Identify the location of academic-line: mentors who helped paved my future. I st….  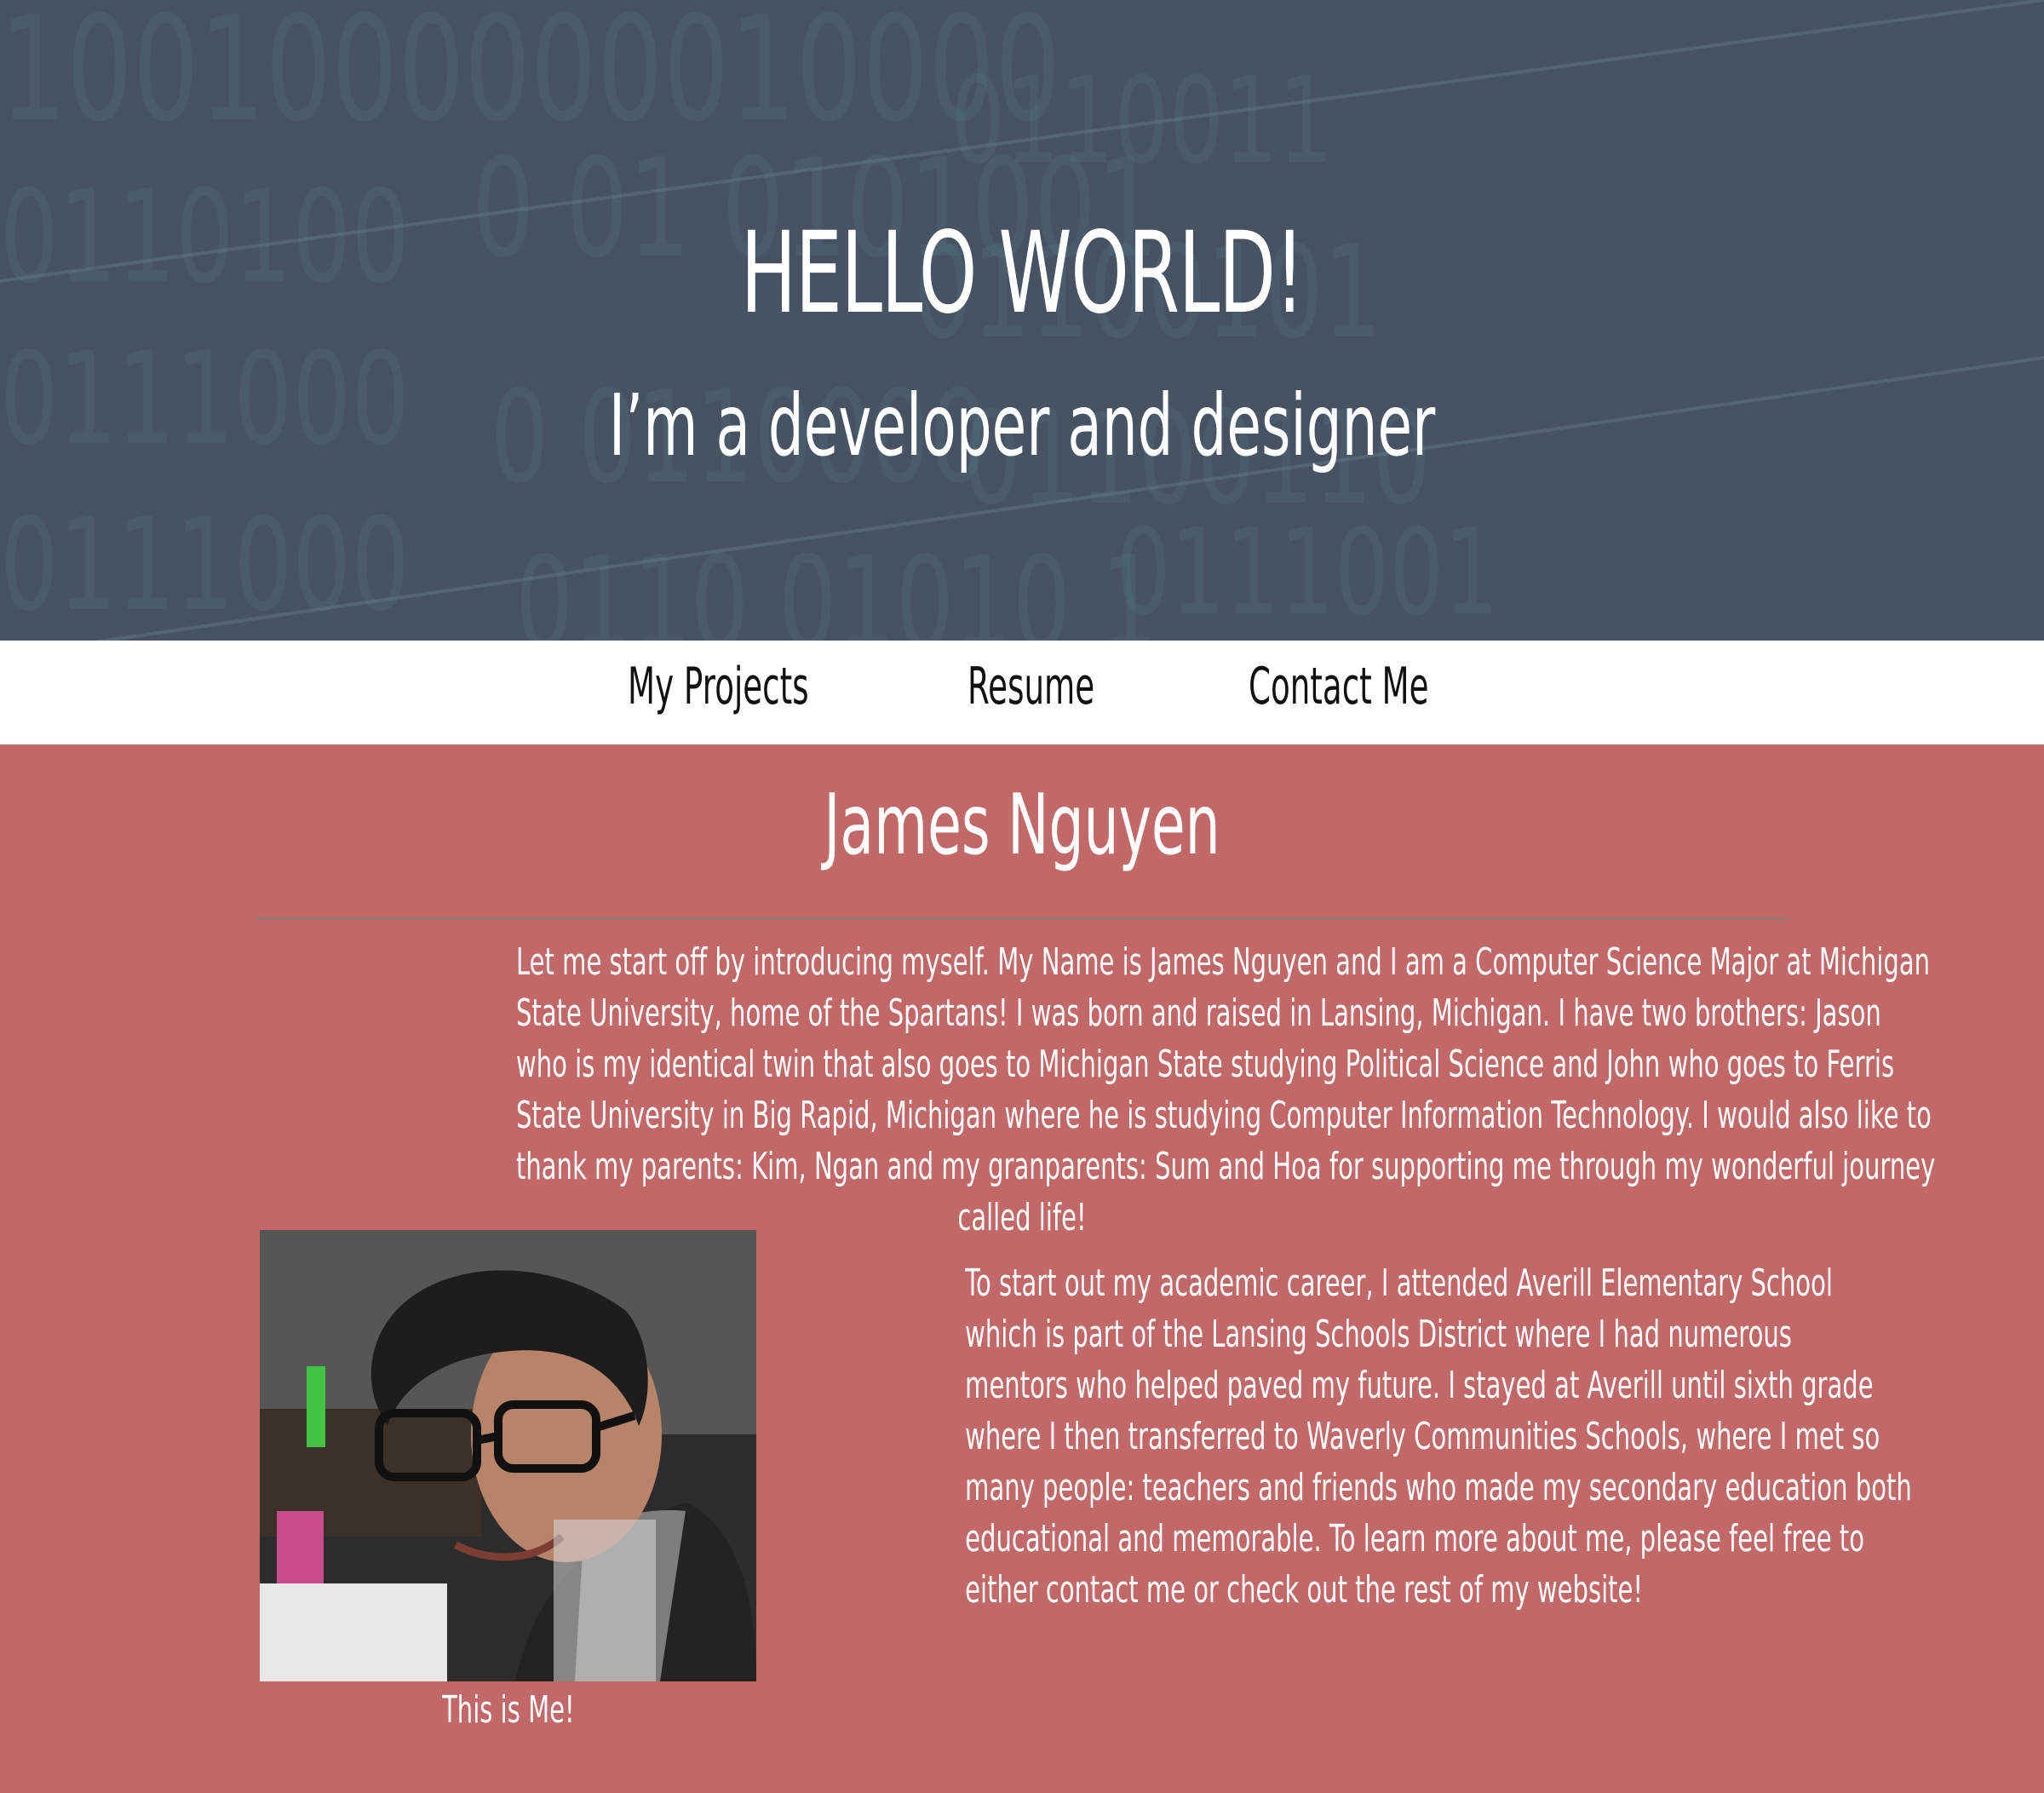
(1419, 1386).